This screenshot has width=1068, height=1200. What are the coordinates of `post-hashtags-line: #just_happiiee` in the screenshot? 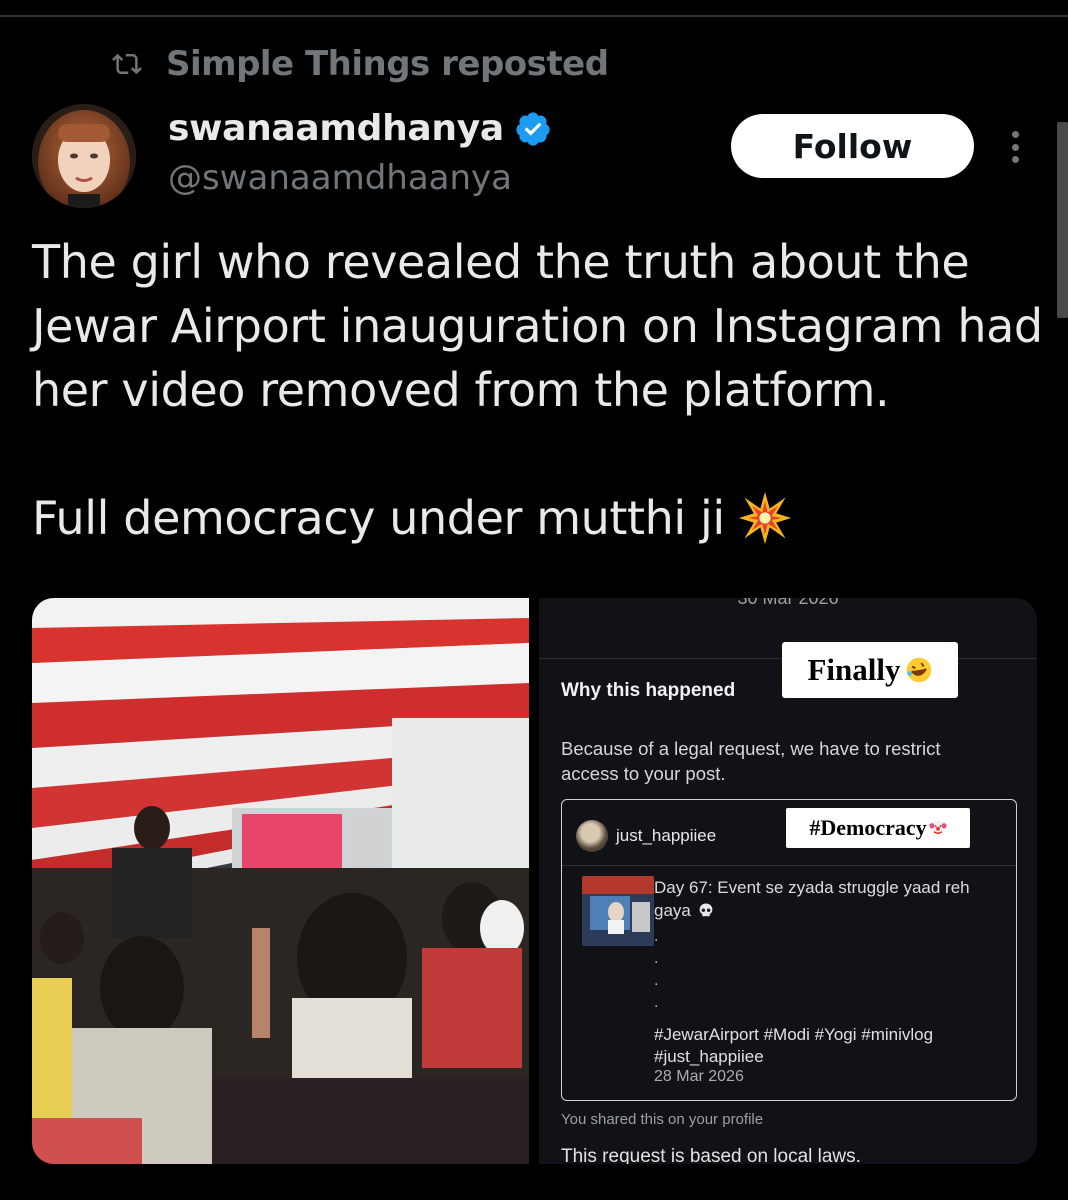 It's located at (829, 1057).